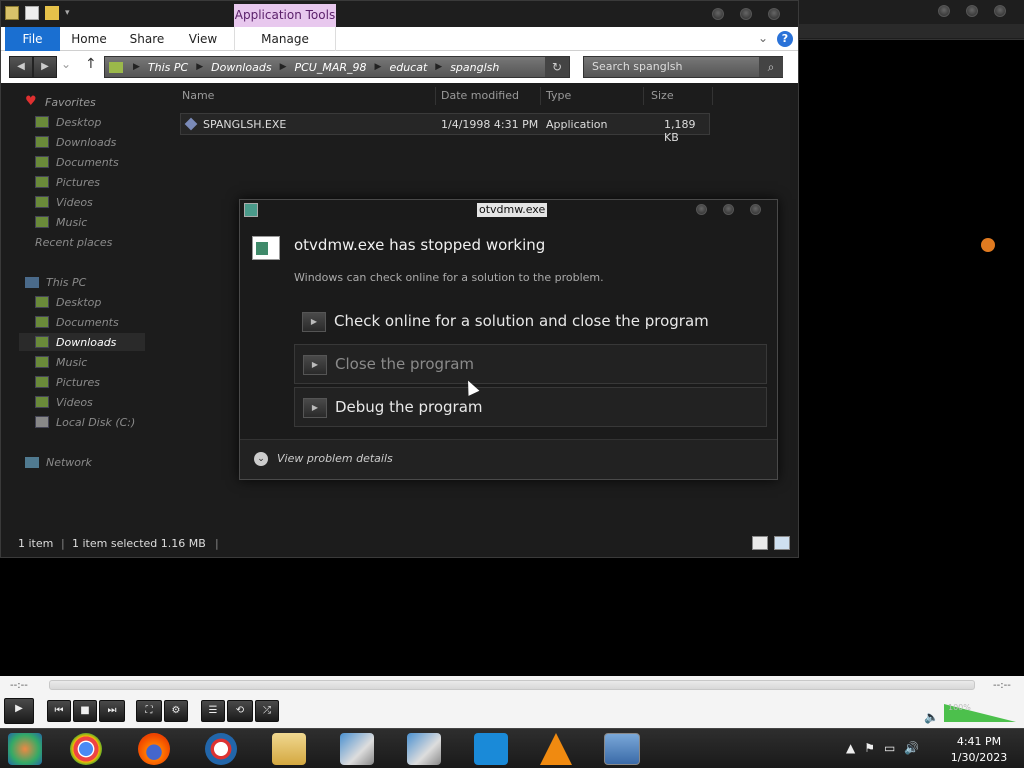  Describe the element at coordinates (89, 39) in the screenshot. I see `tab-home: Home` at that location.